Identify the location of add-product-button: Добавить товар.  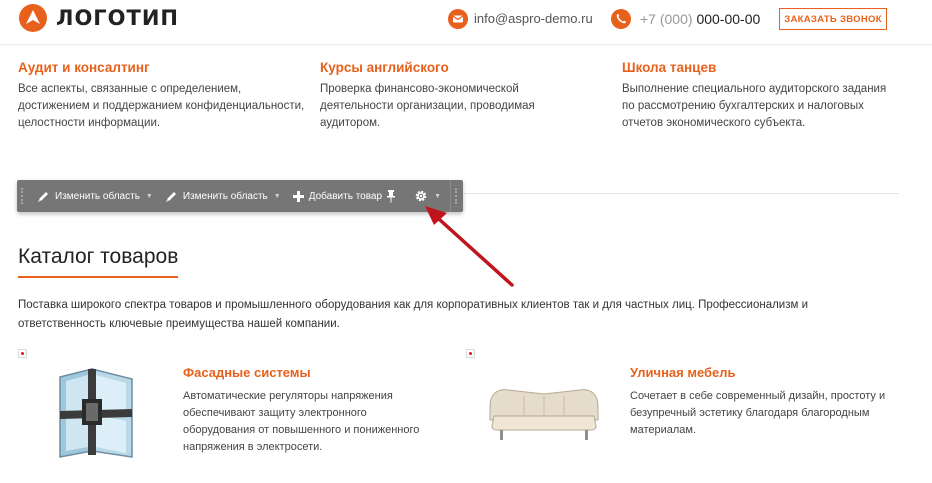
(337, 196).